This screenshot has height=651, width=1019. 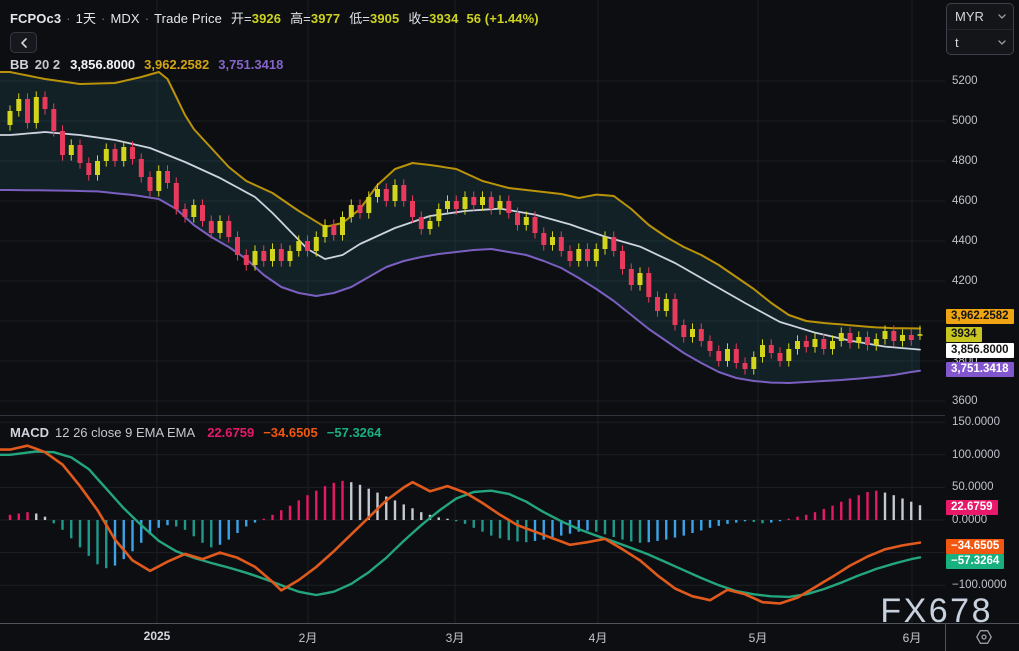 I want to click on symbol-name: FCPOc3, so click(x=36, y=18).